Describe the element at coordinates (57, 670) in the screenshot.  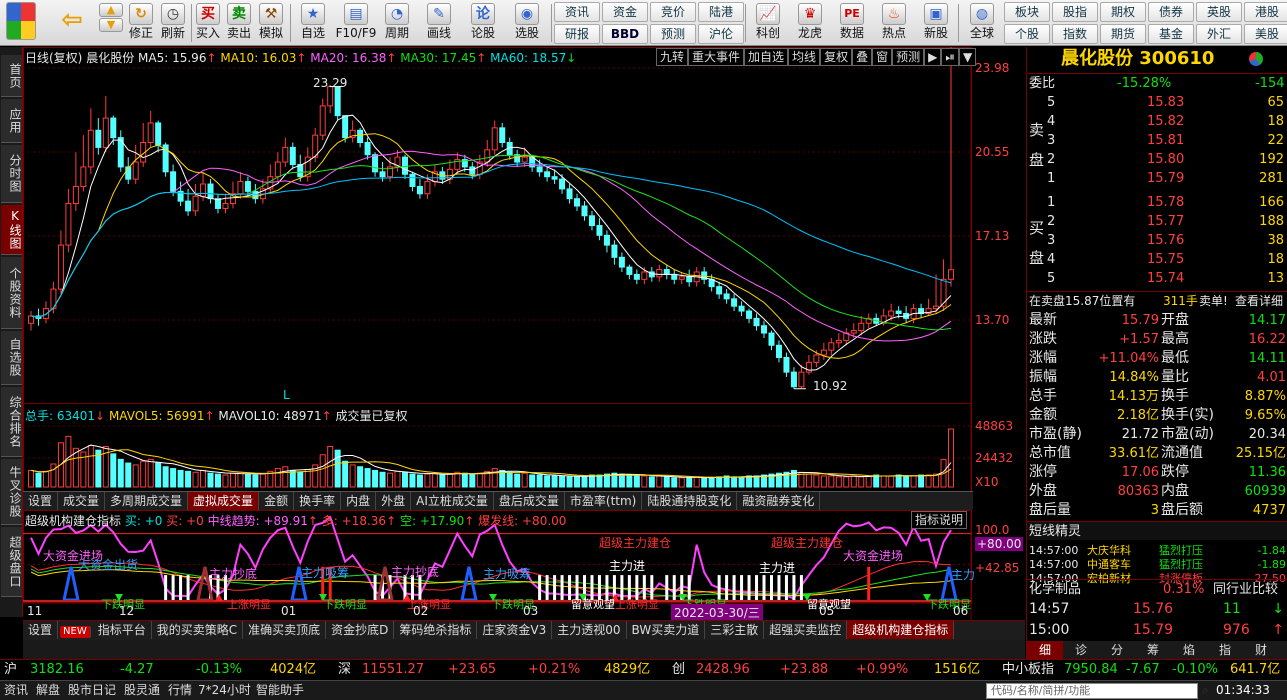
I see `sh-index: 3182.16` at that location.